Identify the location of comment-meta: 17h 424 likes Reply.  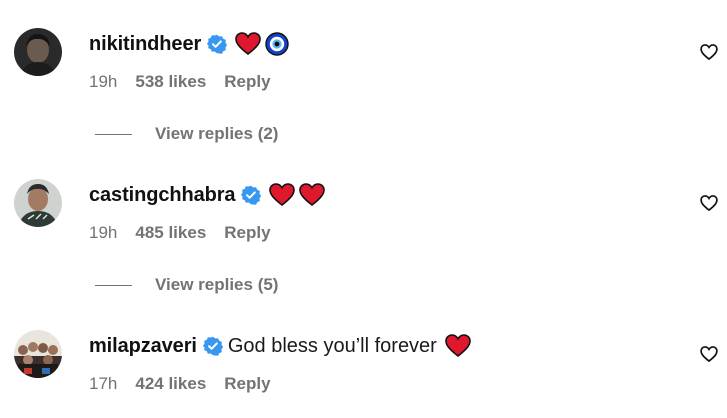
(180, 384).